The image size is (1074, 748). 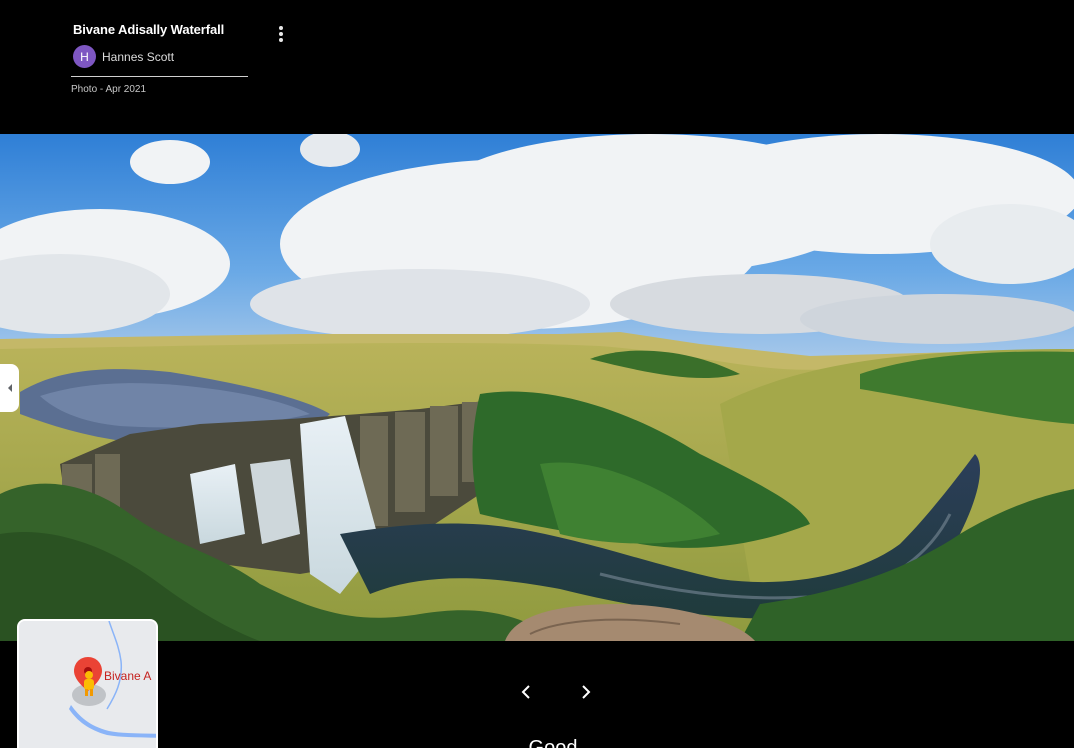 What do you see at coordinates (109, 89) in the screenshot?
I see `photo-date: Photo - Apr 2021` at bounding box center [109, 89].